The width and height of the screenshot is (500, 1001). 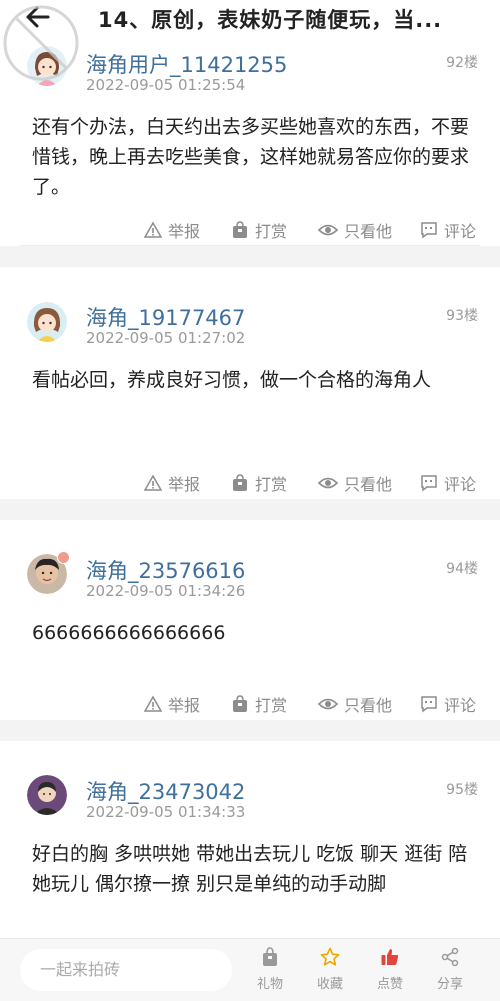 What do you see at coordinates (462, 316) in the screenshot?
I see `floor-number: 93楼` at bounding box center [462, 316].